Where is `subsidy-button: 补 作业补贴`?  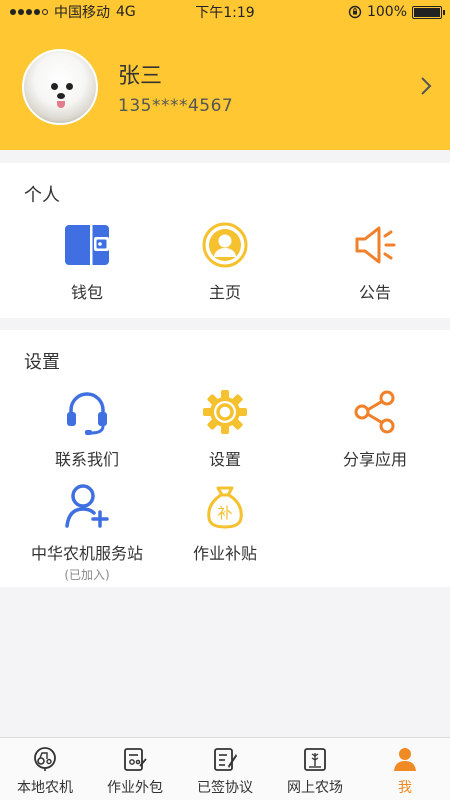 subsidy-button: 补 作业补贴 is located at coordinates (225, 523).